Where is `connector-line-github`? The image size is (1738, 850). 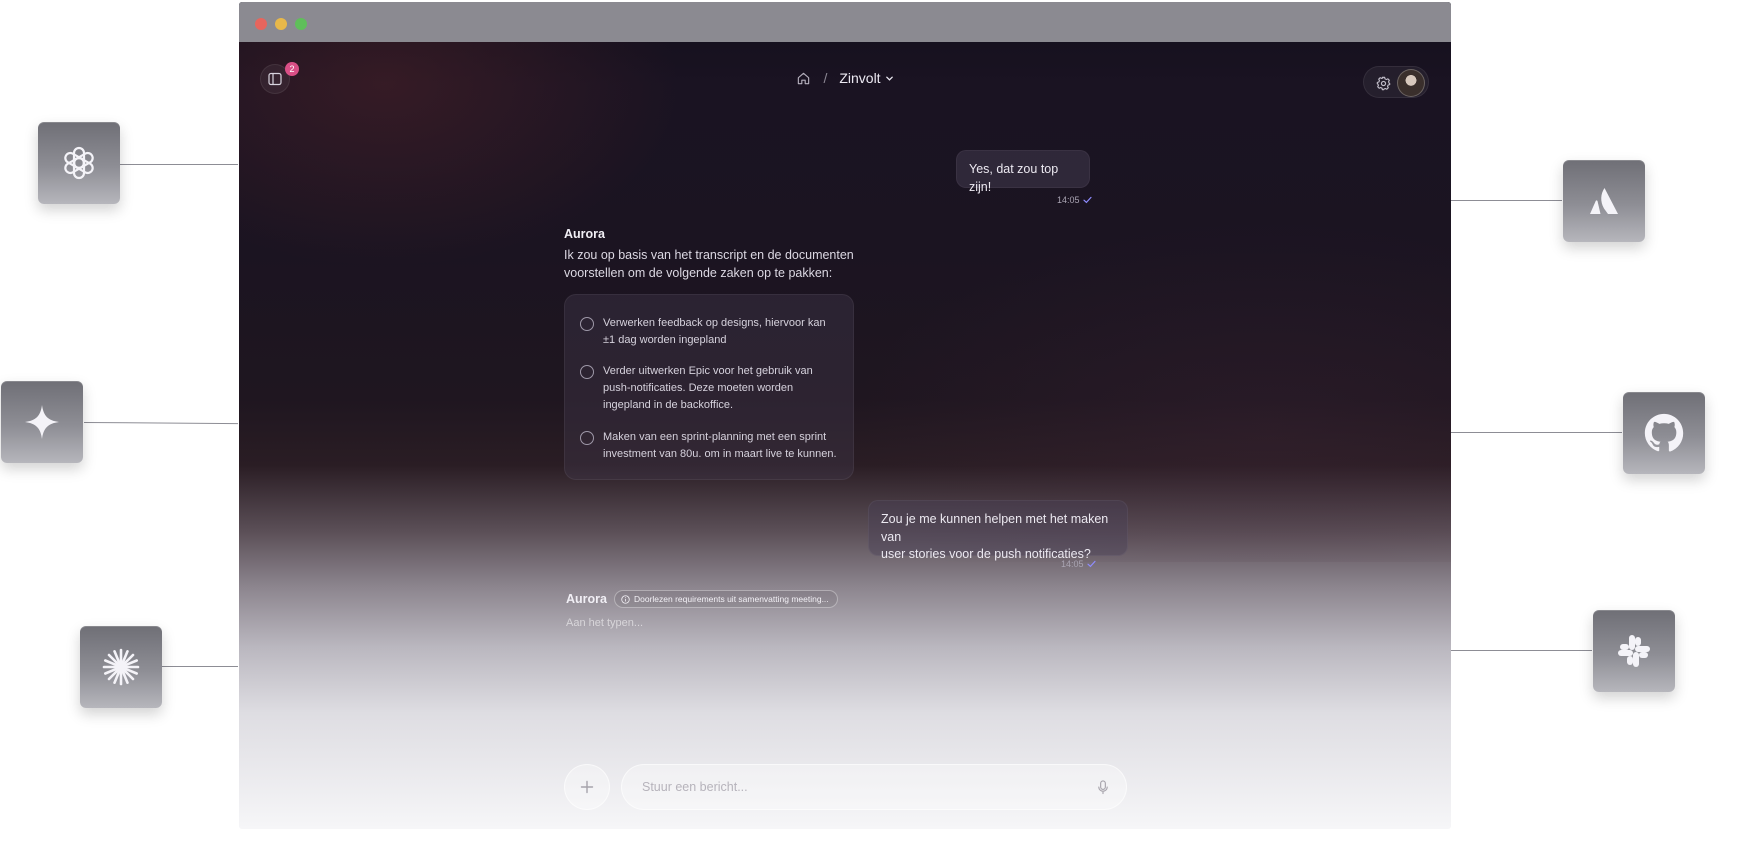 connector-line-github is located at coordinates (1536, 432).